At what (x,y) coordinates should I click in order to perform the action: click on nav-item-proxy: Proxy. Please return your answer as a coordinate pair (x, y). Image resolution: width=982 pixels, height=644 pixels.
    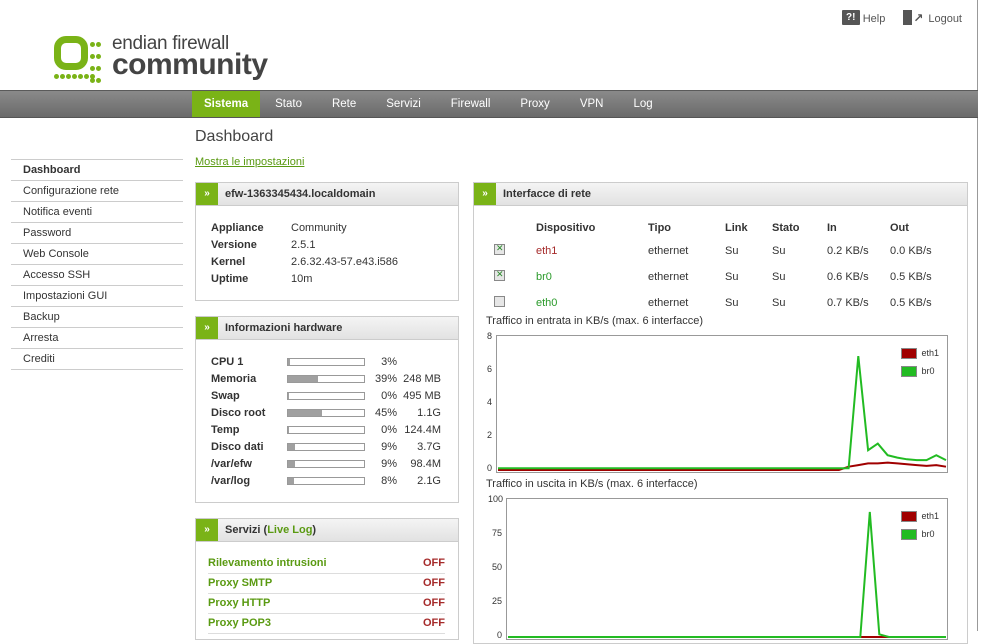
    Looking at the image, I should click on (534, 104).